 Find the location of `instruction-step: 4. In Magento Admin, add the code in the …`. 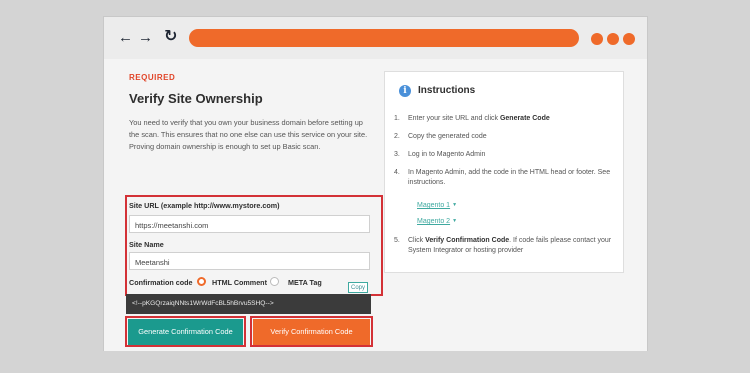

instruction-step: 4. In Magento Admin, add the code in the … is located at coordinates (502, 177).